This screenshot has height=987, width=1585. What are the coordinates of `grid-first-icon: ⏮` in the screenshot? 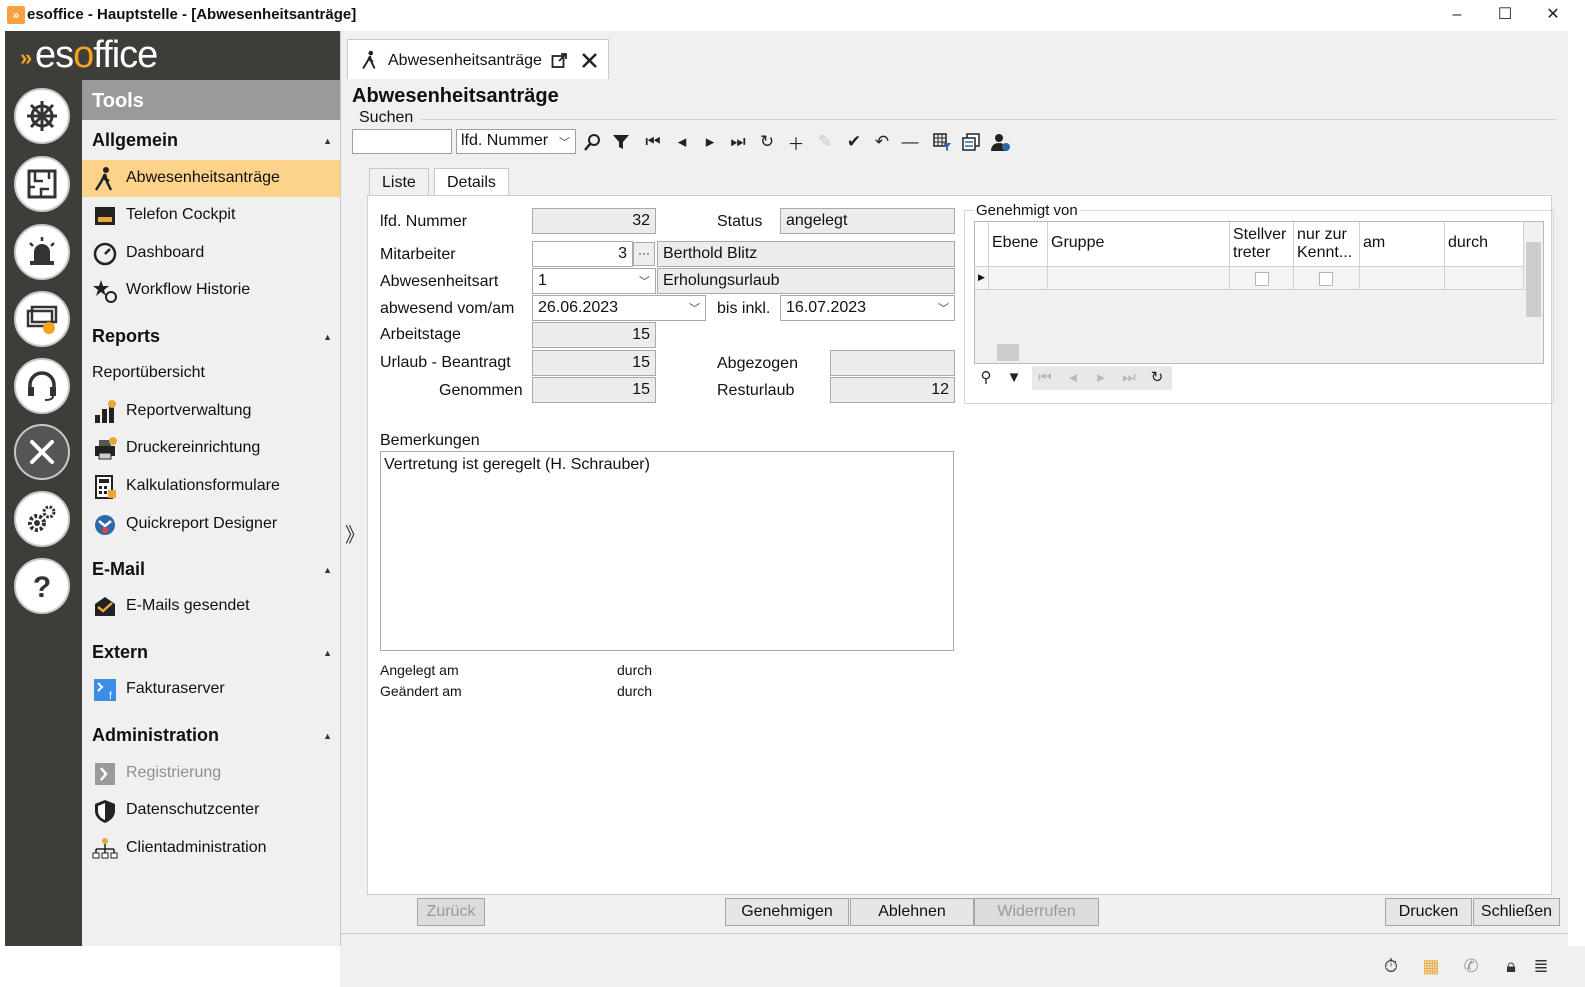 It's located at (1045, 378).